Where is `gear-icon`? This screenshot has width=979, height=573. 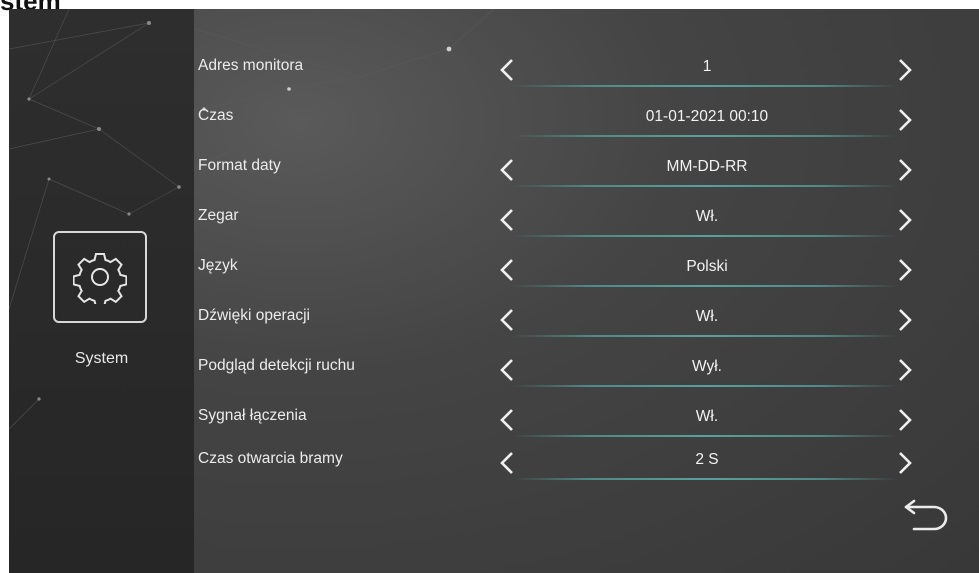 gear-icon is located at coordinates (100, 278).